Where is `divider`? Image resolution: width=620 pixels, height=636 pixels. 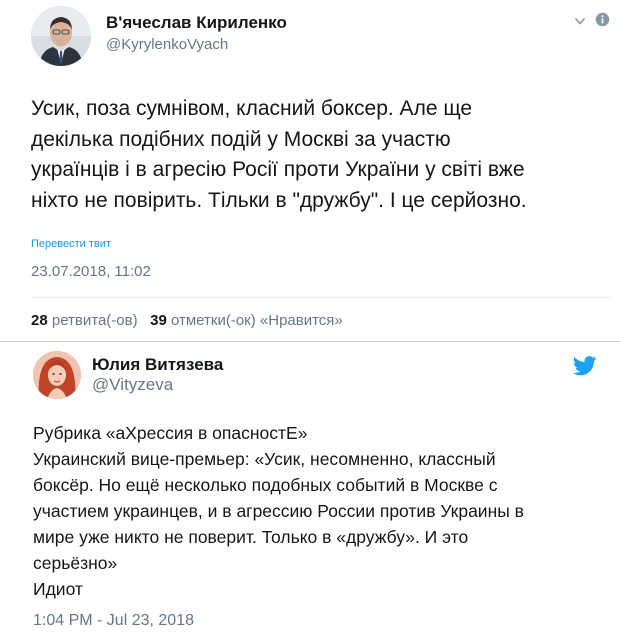
divider is located at coordinates (321, 297).